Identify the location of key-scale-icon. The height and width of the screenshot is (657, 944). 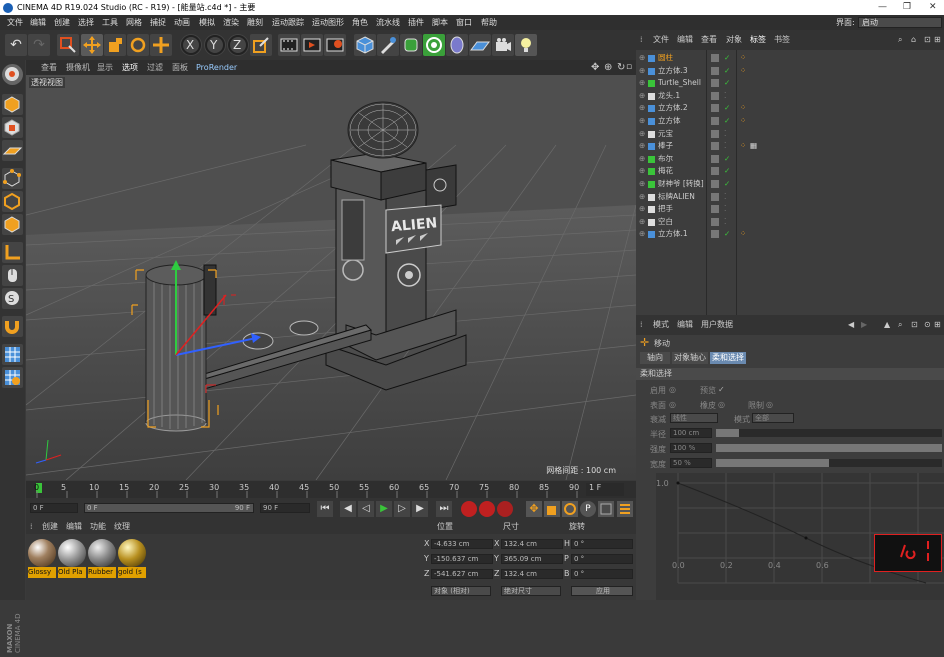
(552, 509).